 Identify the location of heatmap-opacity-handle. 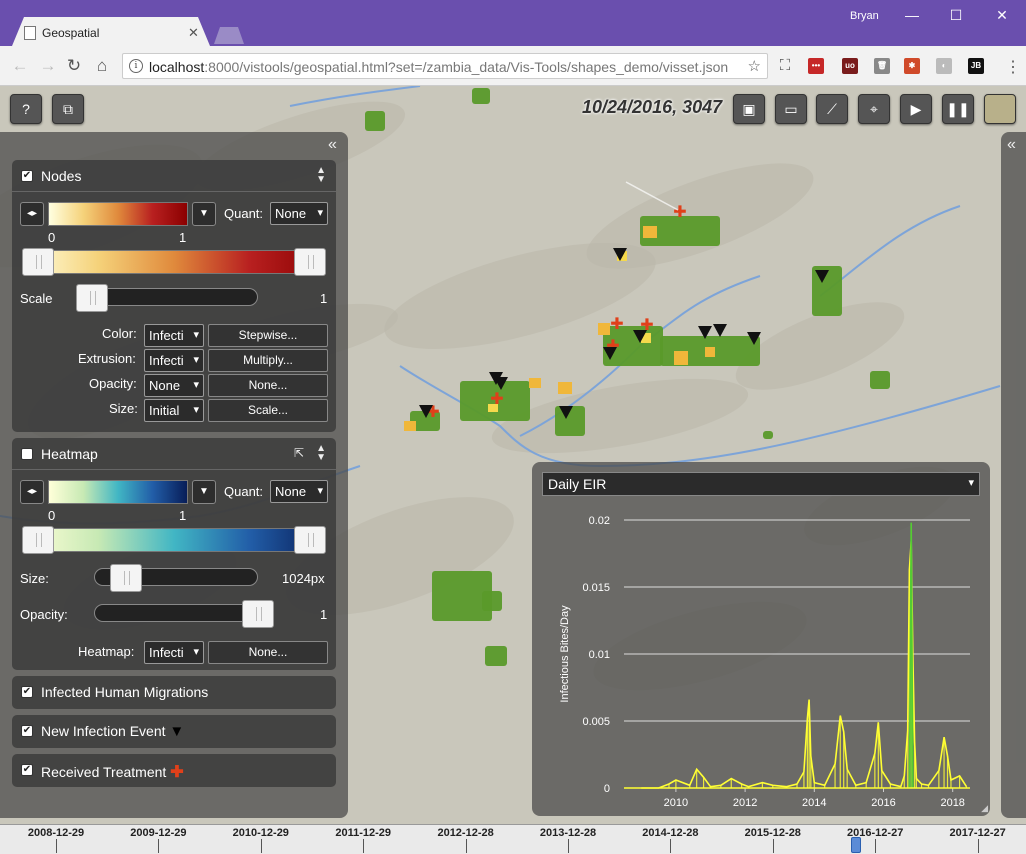
(258, 614).